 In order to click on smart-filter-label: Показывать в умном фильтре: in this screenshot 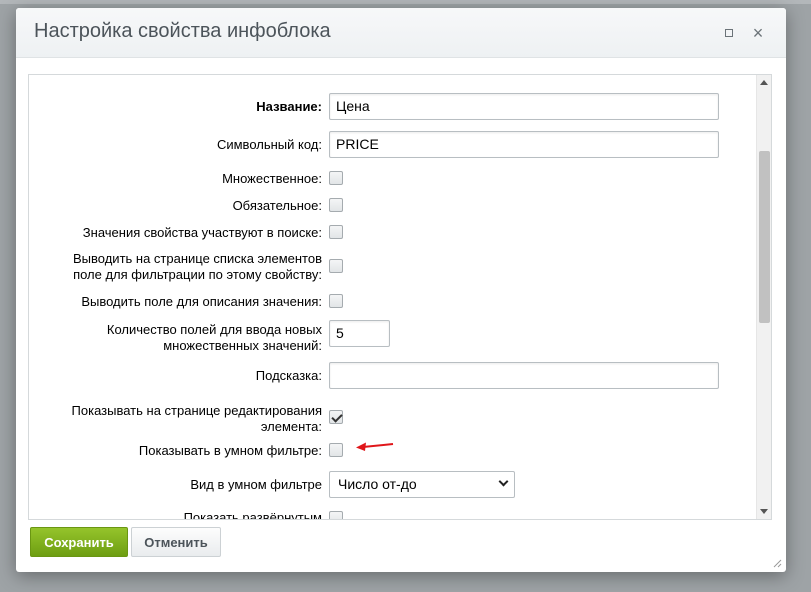, I will do `click(230, 450)`.